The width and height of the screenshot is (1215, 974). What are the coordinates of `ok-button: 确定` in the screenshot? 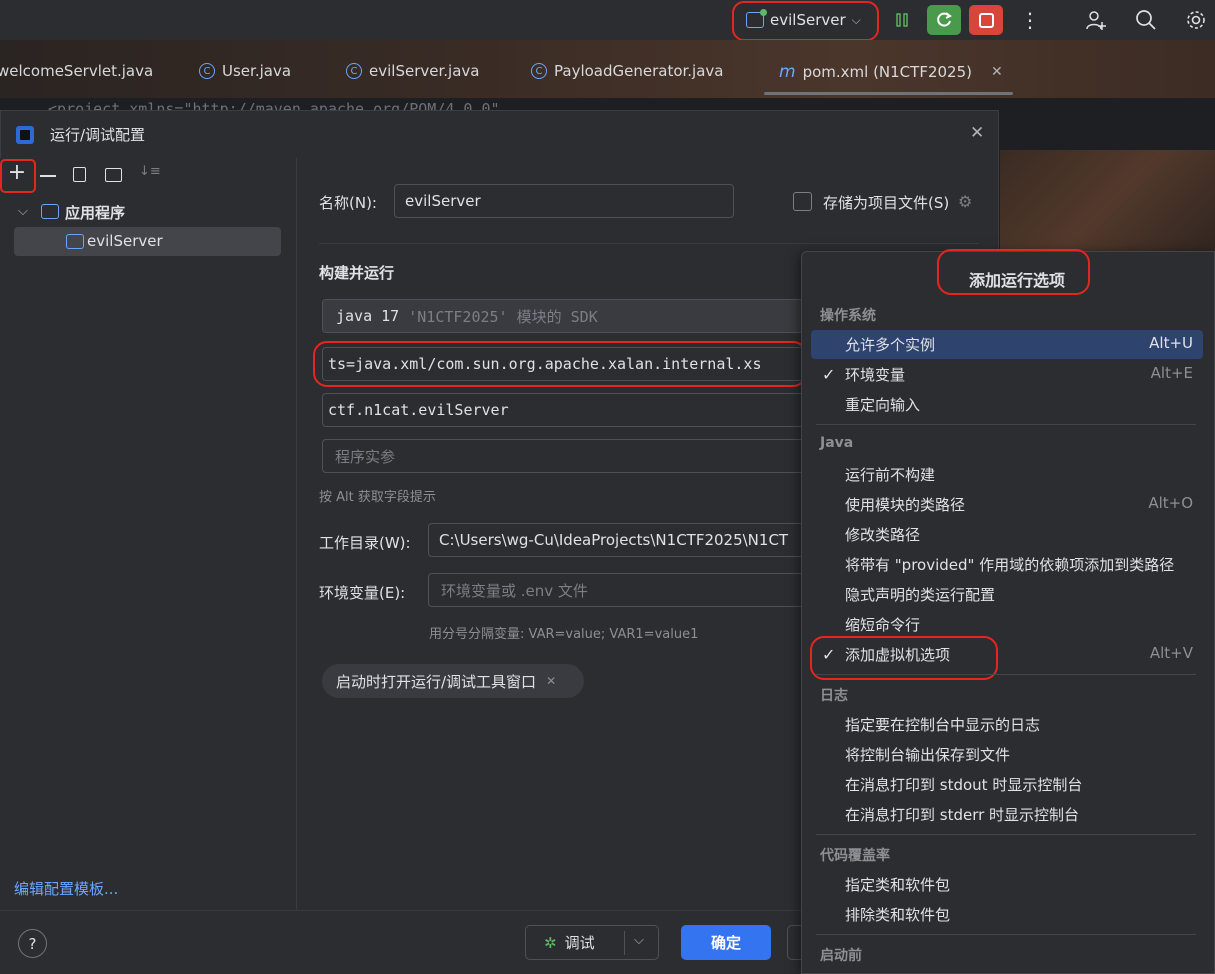 It's located at (726, 942).